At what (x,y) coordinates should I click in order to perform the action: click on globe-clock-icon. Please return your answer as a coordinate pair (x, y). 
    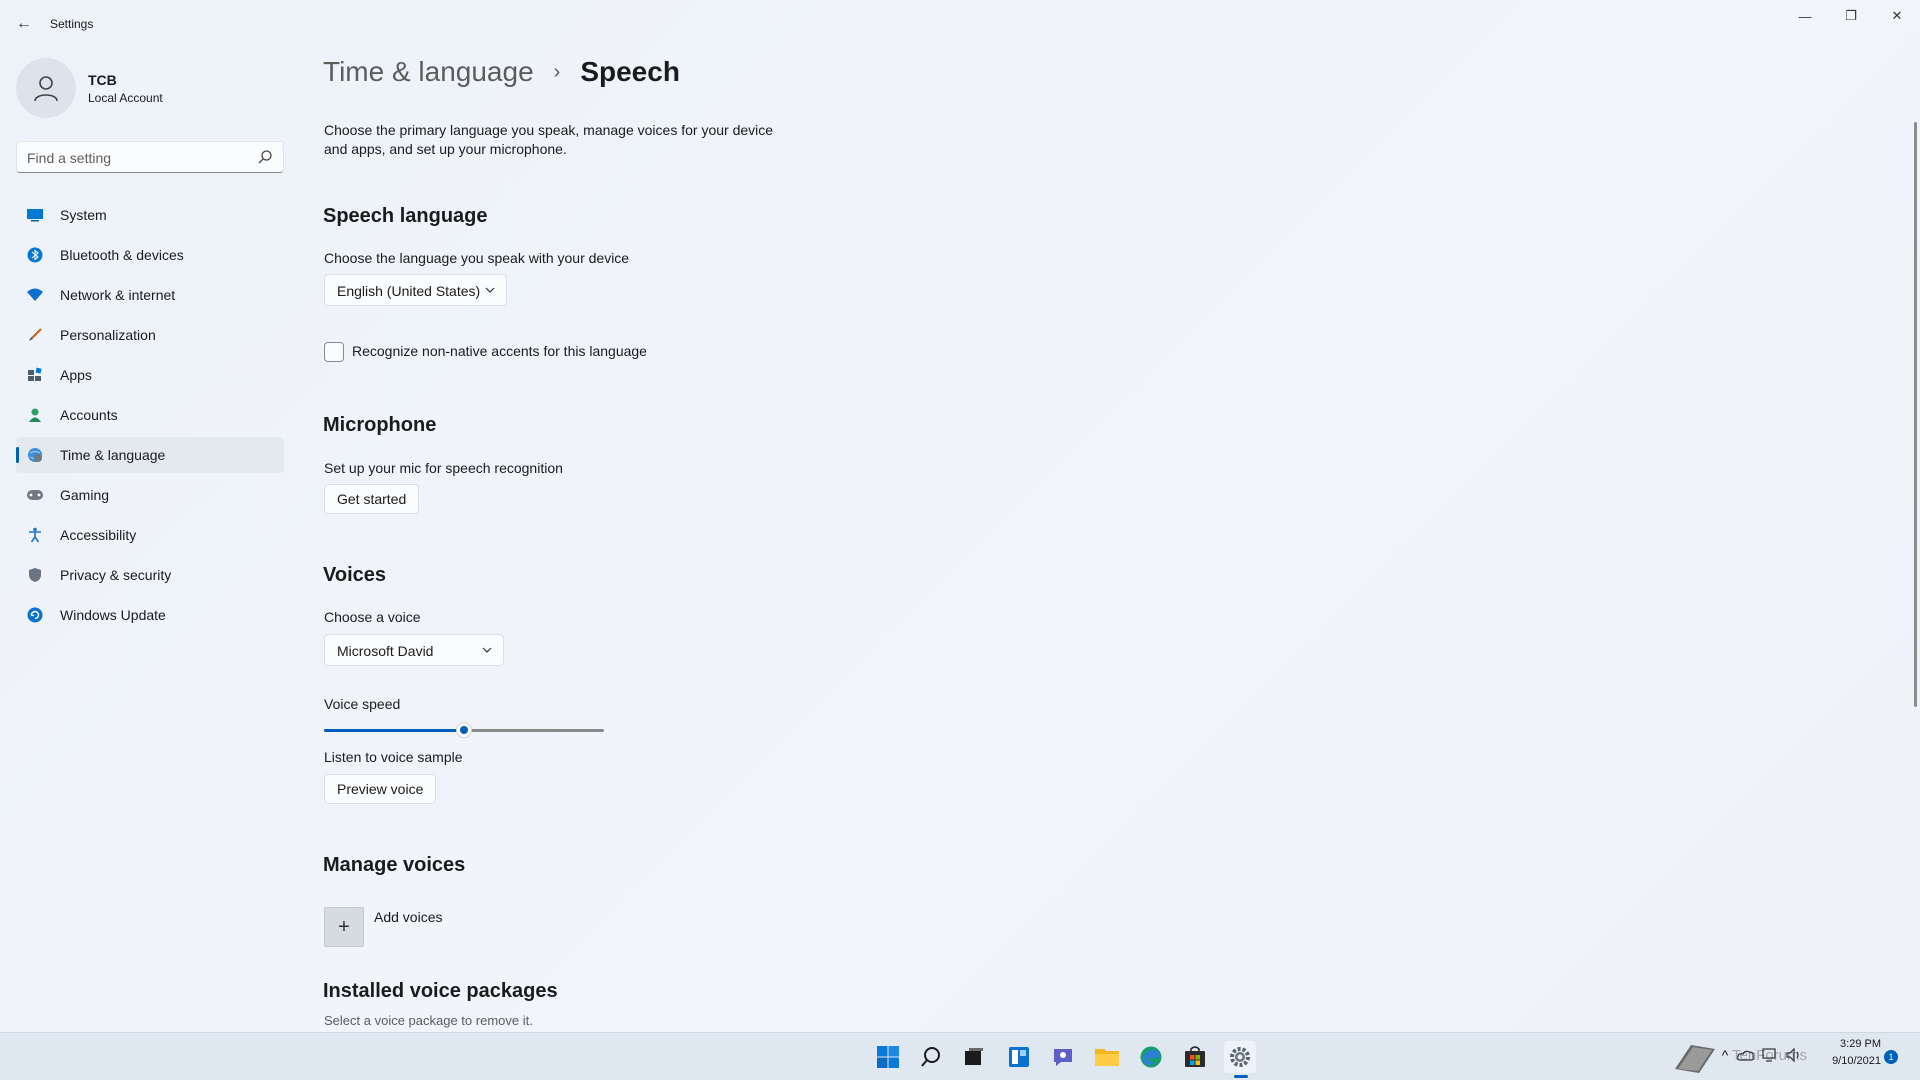
    Looking at the image, I should click on (35, 455).